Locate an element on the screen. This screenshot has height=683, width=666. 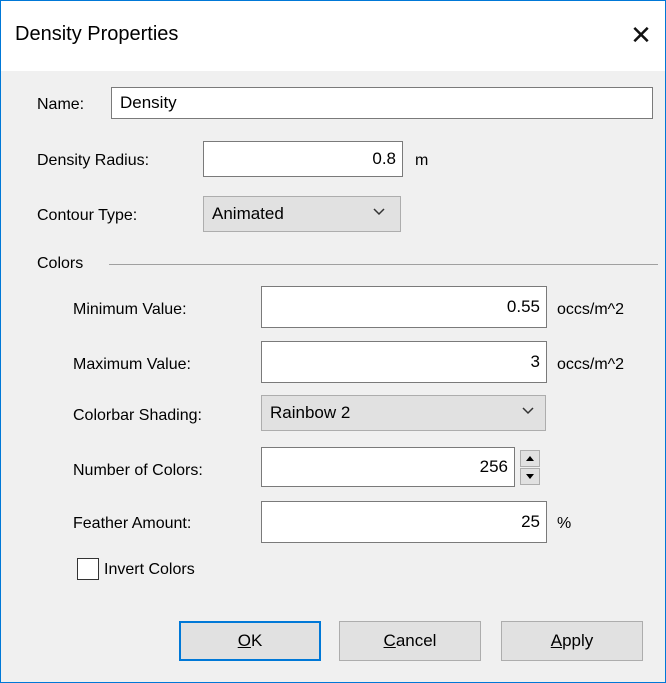
maximum-value-input: 3 is located at coordinates (404, 362).